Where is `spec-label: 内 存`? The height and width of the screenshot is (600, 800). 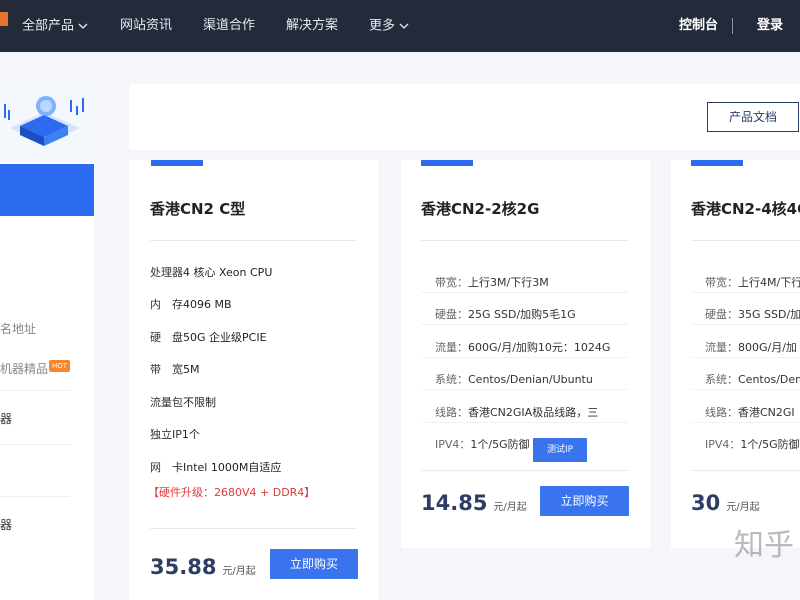
spec-label: 内 存 is located at coordinates (166, 304).